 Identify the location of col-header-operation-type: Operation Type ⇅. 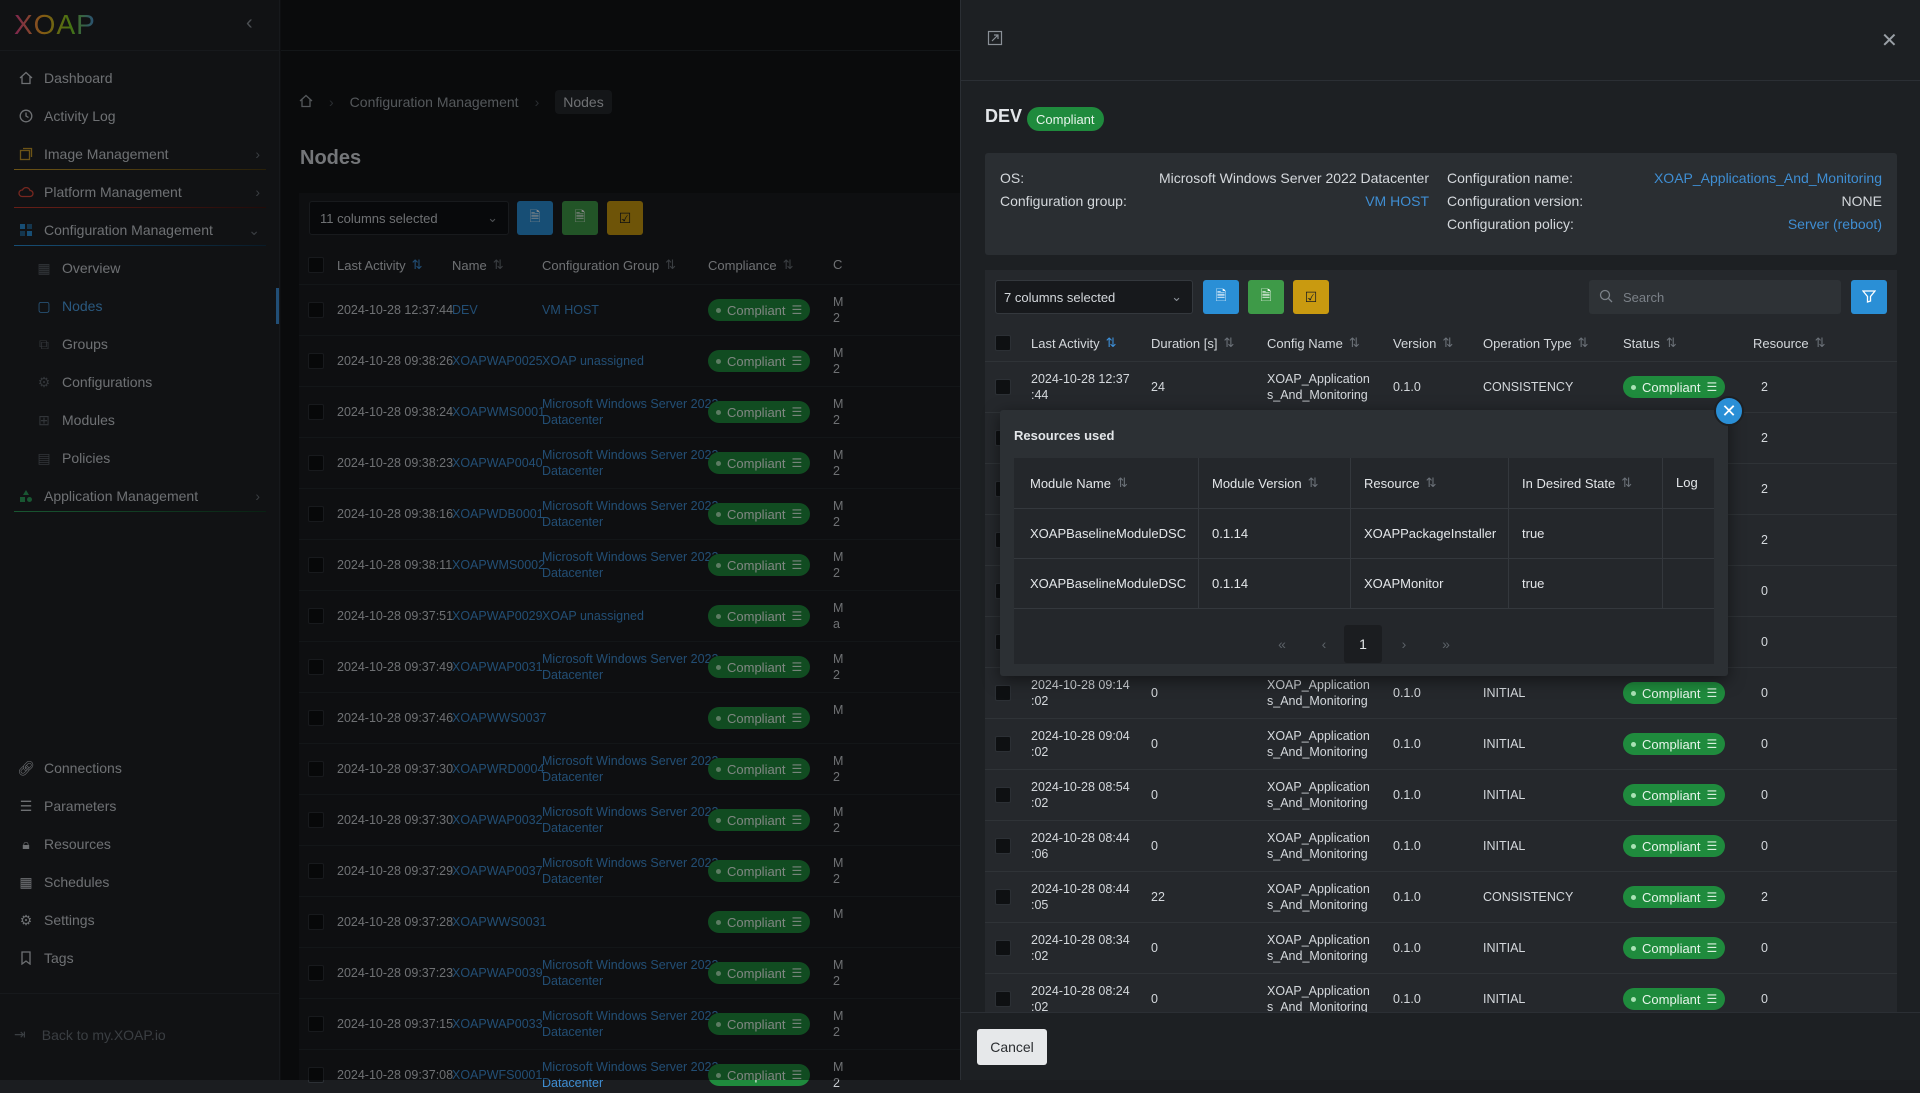
(1536, 343).